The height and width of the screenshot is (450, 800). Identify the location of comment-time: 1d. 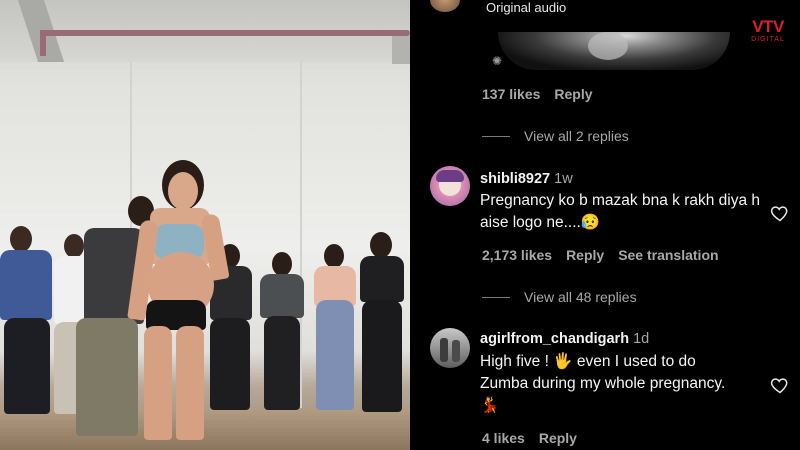
(641, 339).